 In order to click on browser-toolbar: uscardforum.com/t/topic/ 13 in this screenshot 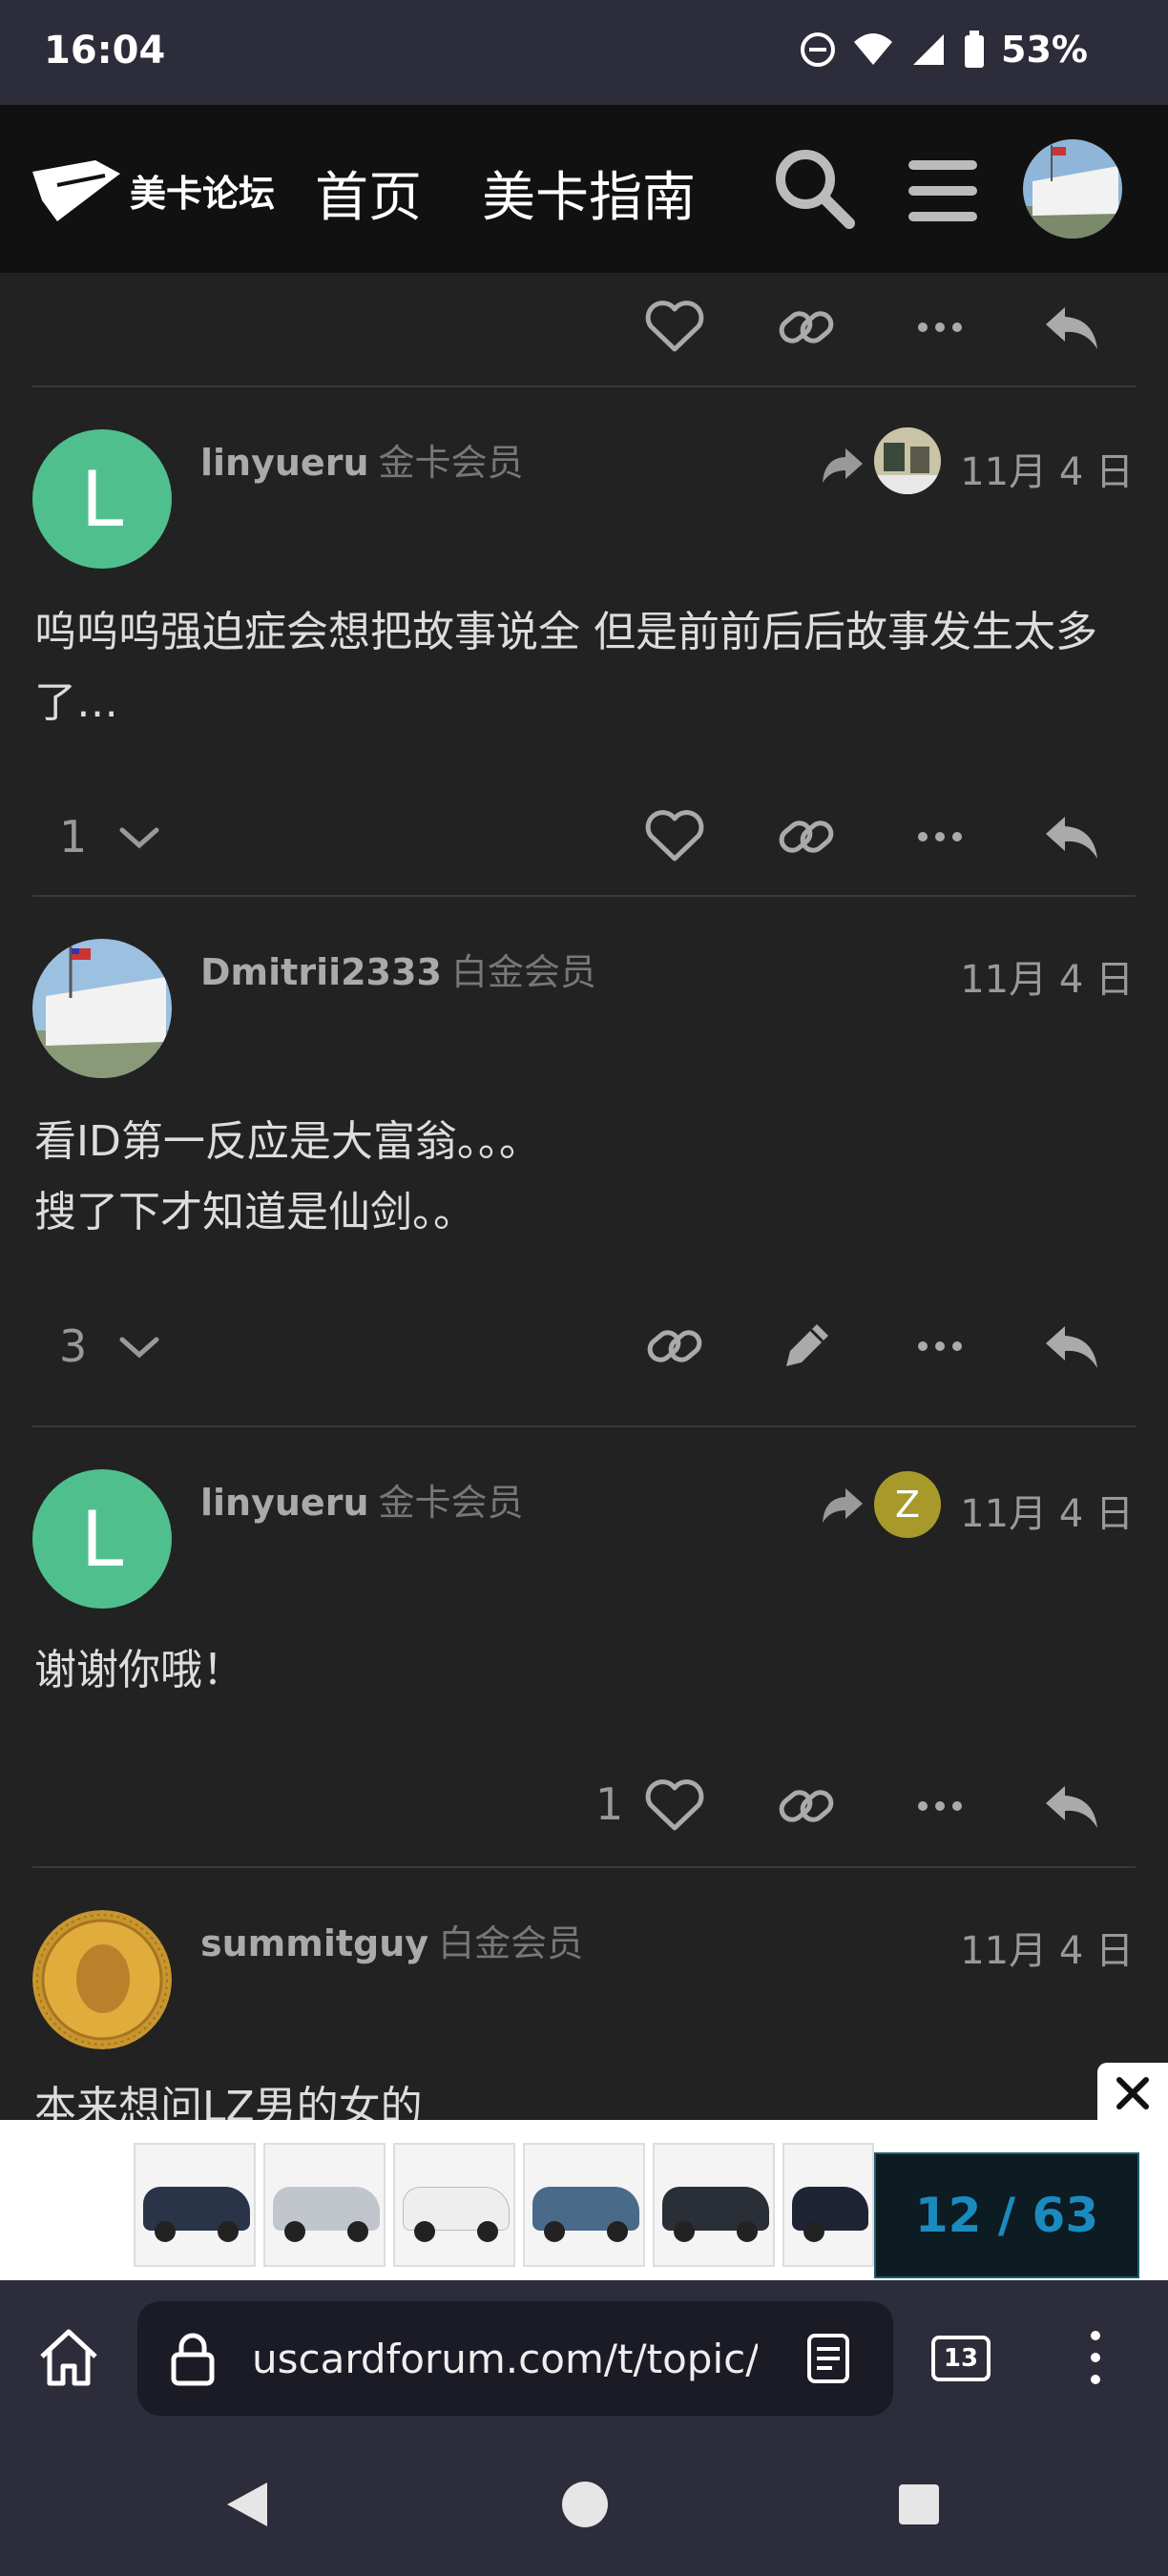, I will do `click(584, 2357)`.